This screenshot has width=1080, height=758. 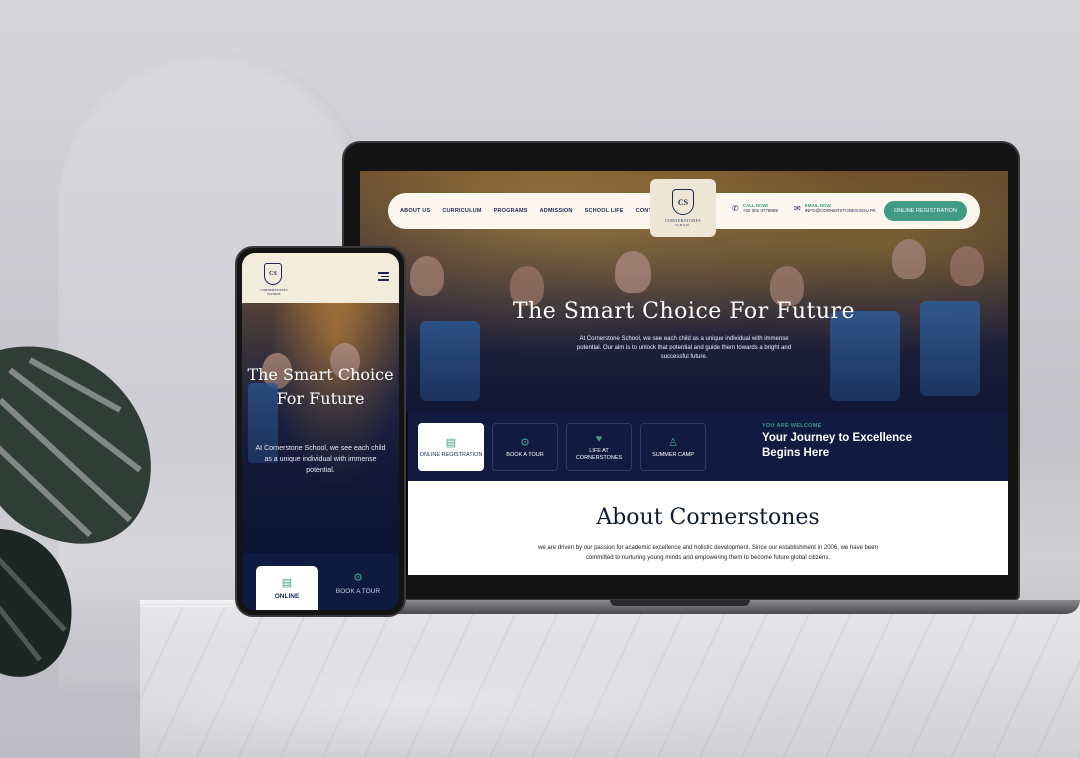 What do you see at coordinates (511, 211) in the screenshot?
I see `nav-link-programs: PROGRAMS` at bounding box center [511, 211].